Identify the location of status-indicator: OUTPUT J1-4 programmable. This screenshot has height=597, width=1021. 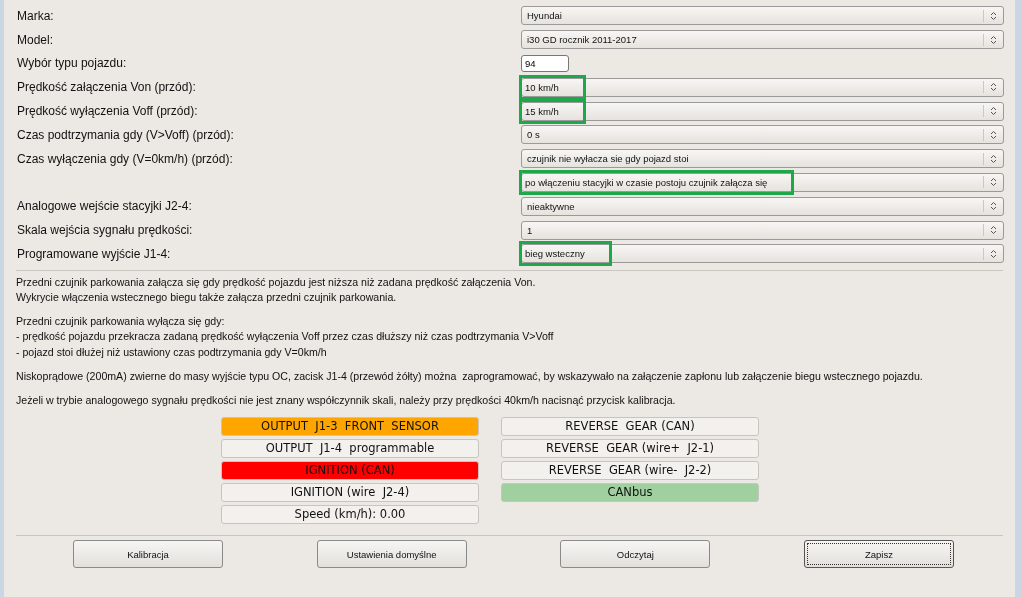
(350, 449).